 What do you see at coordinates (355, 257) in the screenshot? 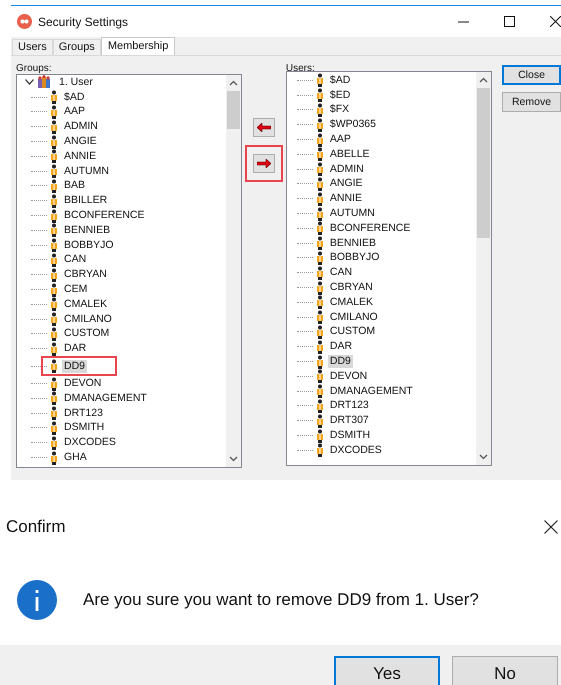
I see `list-item: BOBBYJO` at bounding box center [355, 257].